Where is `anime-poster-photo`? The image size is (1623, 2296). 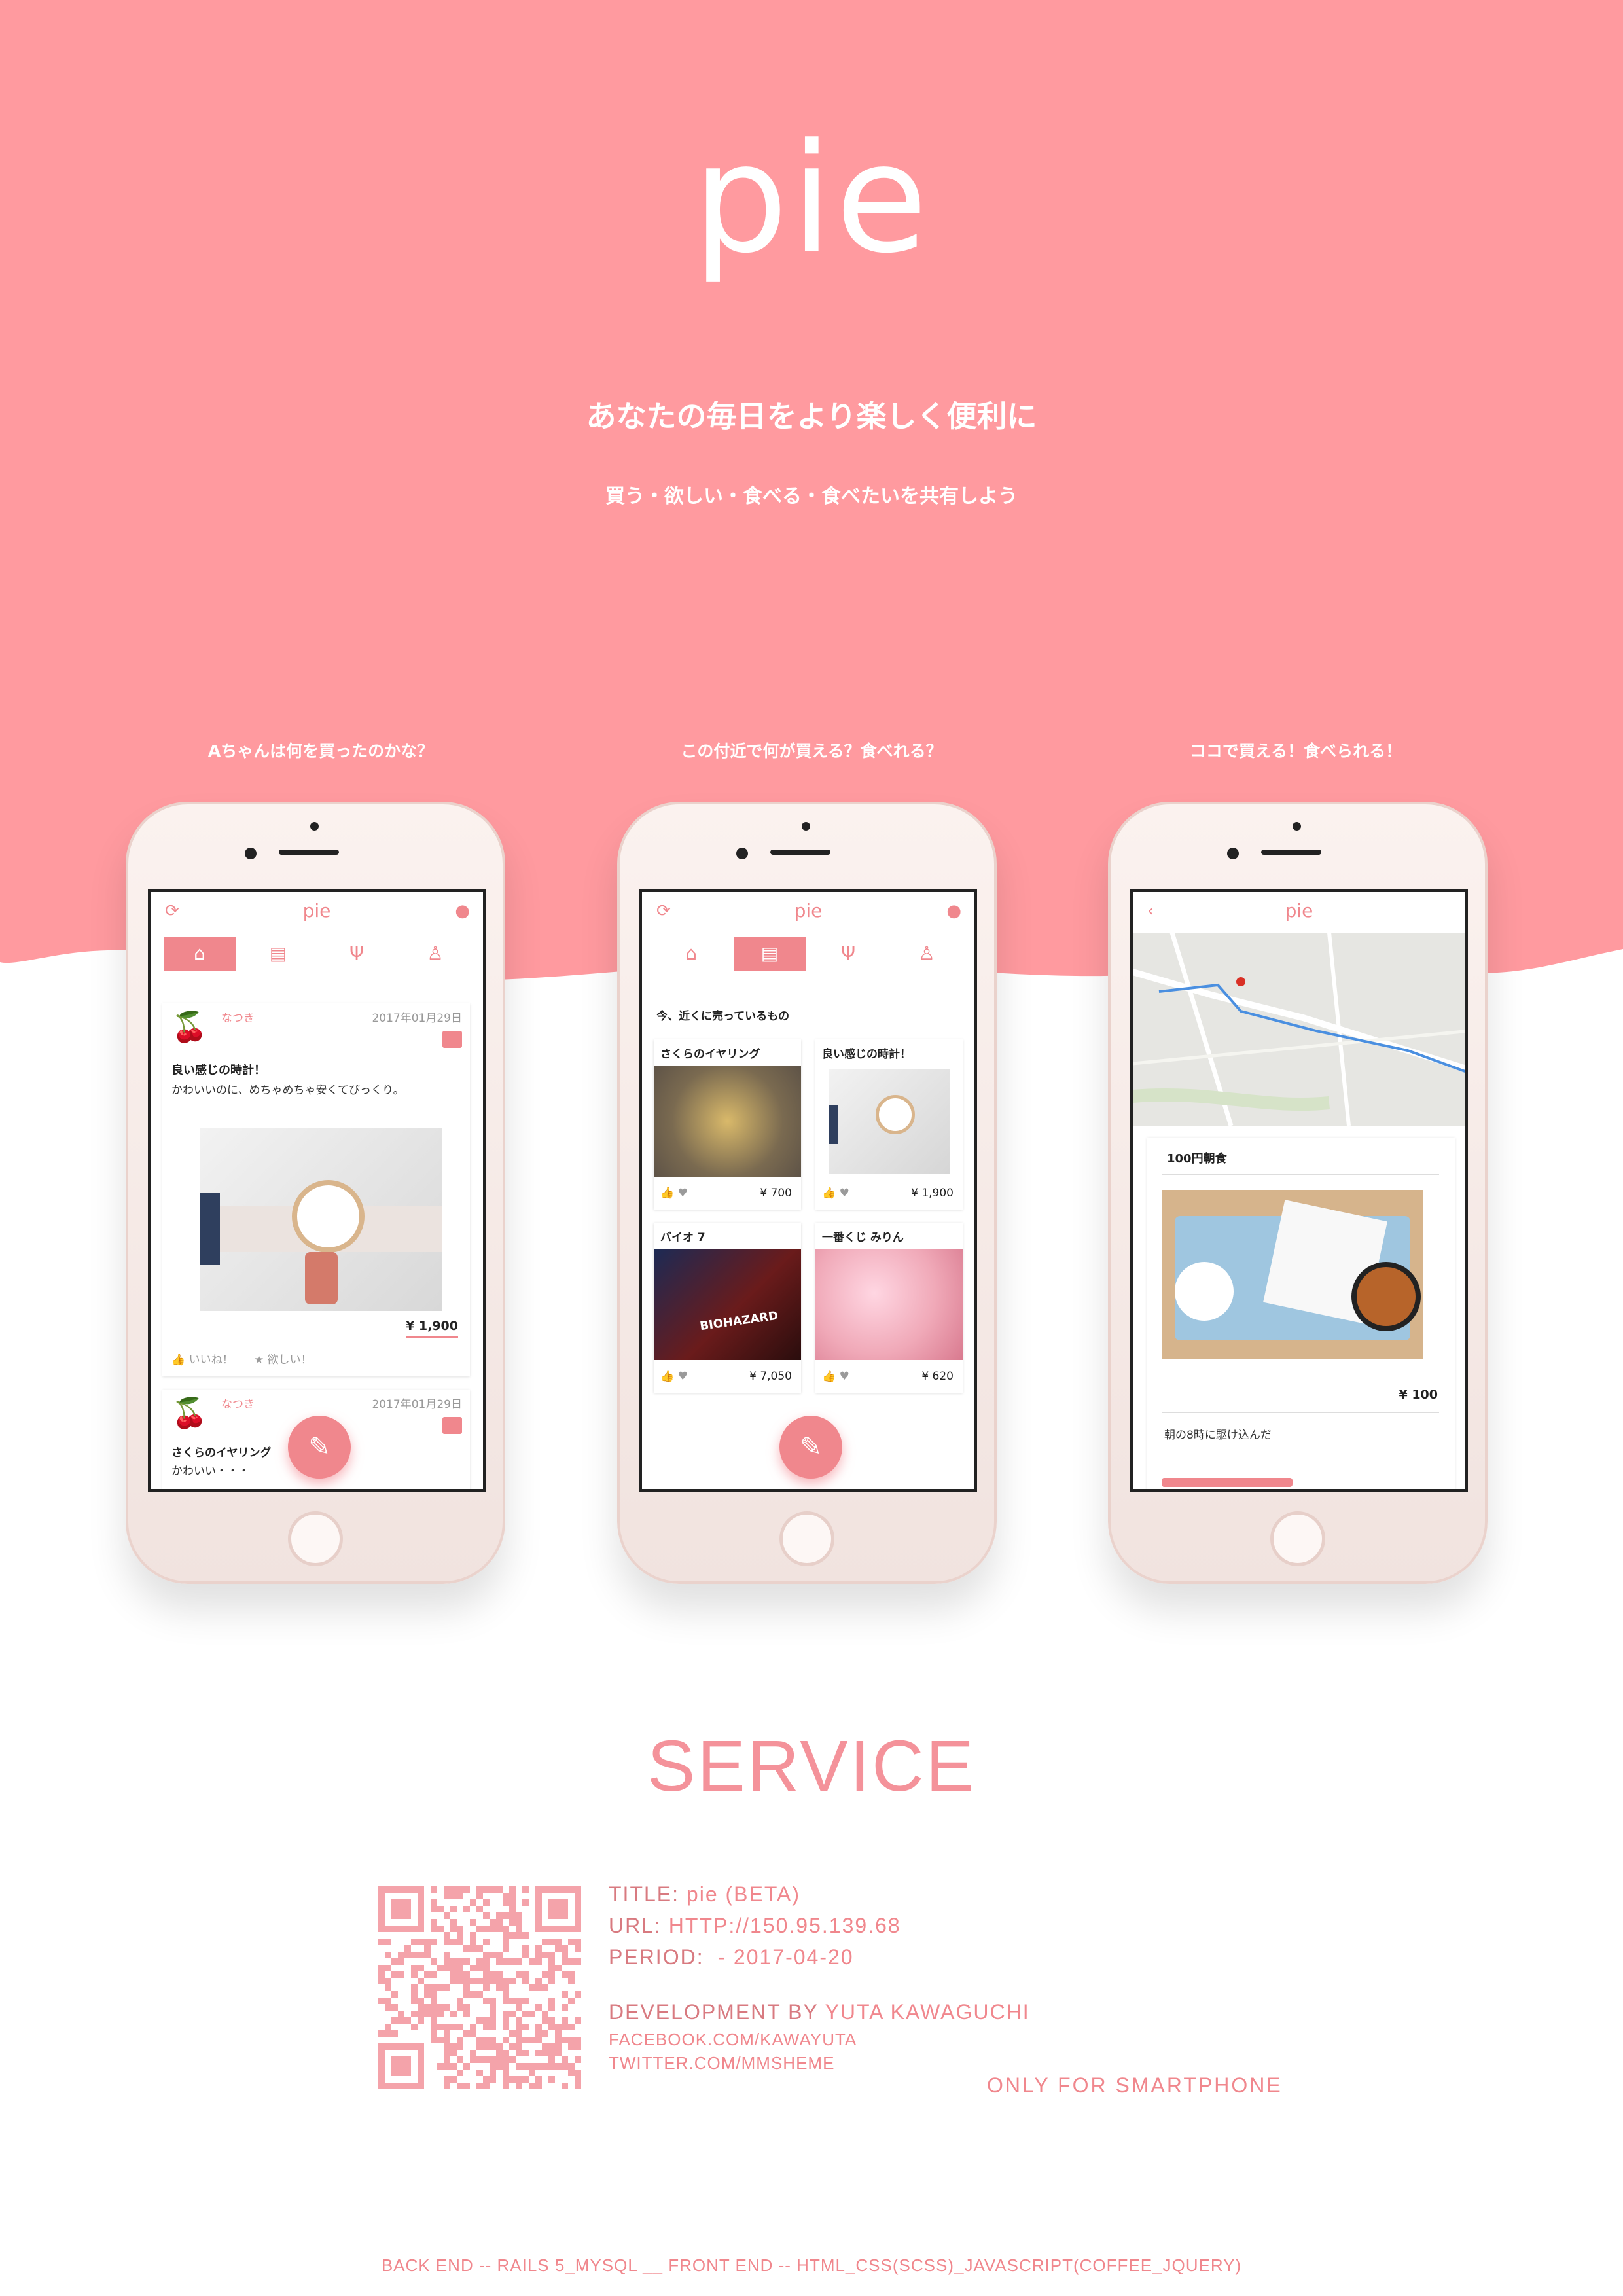 anime-poster-photo is located at coordinates (889, 1304).